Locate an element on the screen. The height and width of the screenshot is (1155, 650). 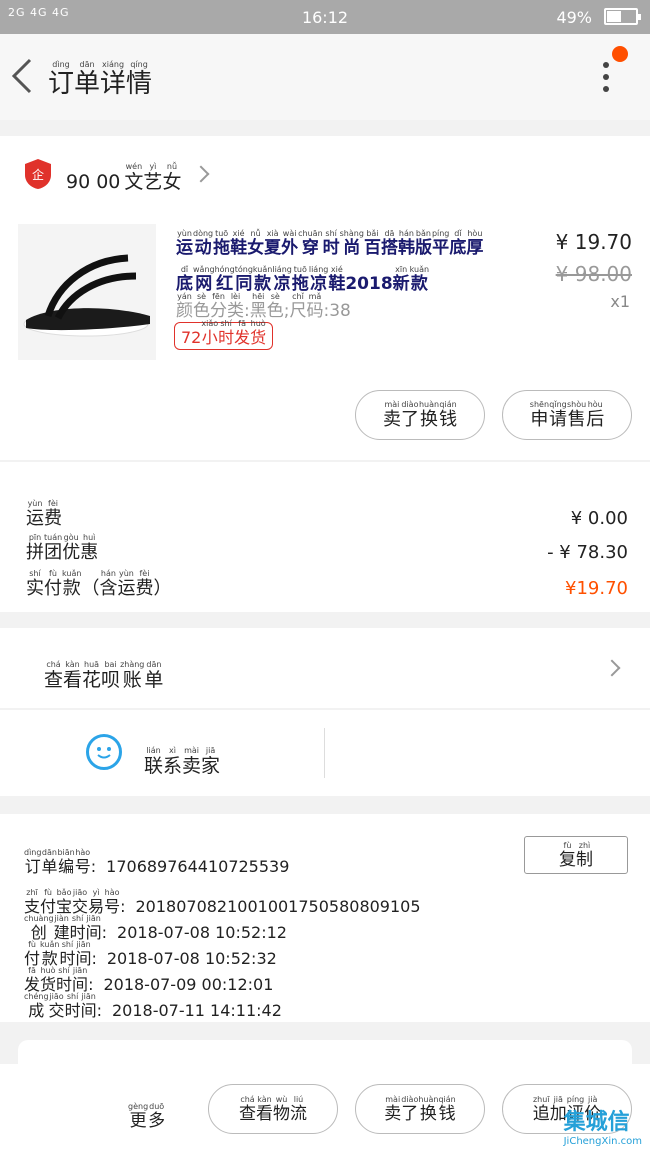
ruby-char: shòu 售 is located at coordinates (577, 415).